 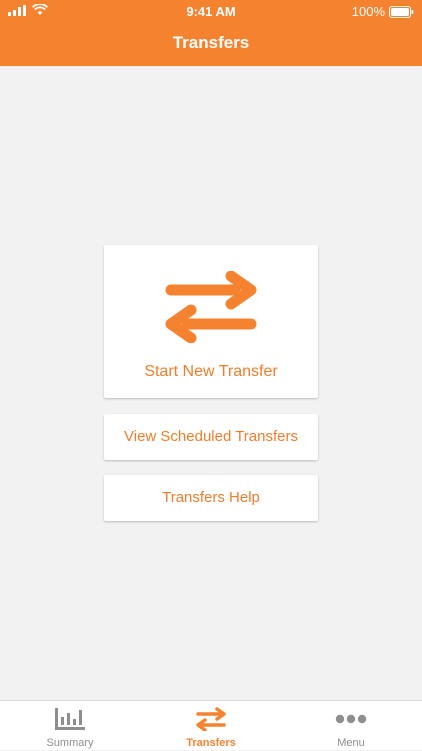 I want to click on tab-transfers: Transfers, so click(x=211, y=726).